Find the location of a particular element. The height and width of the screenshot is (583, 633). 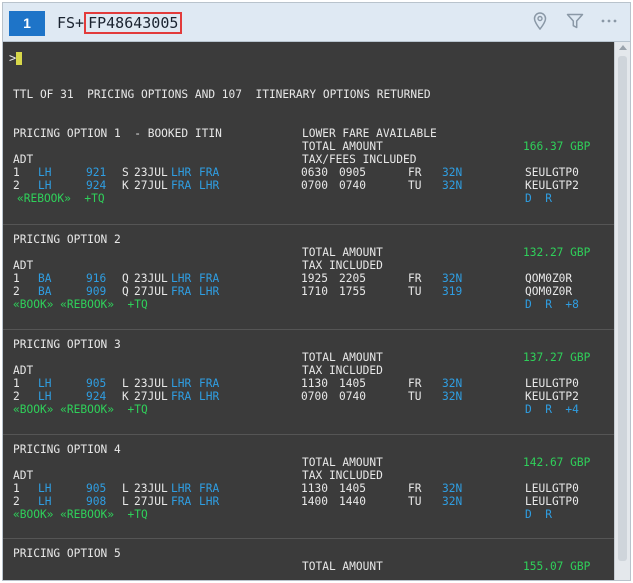

segment-fare: SEULGTP0 is located at coordinates (552, 172).